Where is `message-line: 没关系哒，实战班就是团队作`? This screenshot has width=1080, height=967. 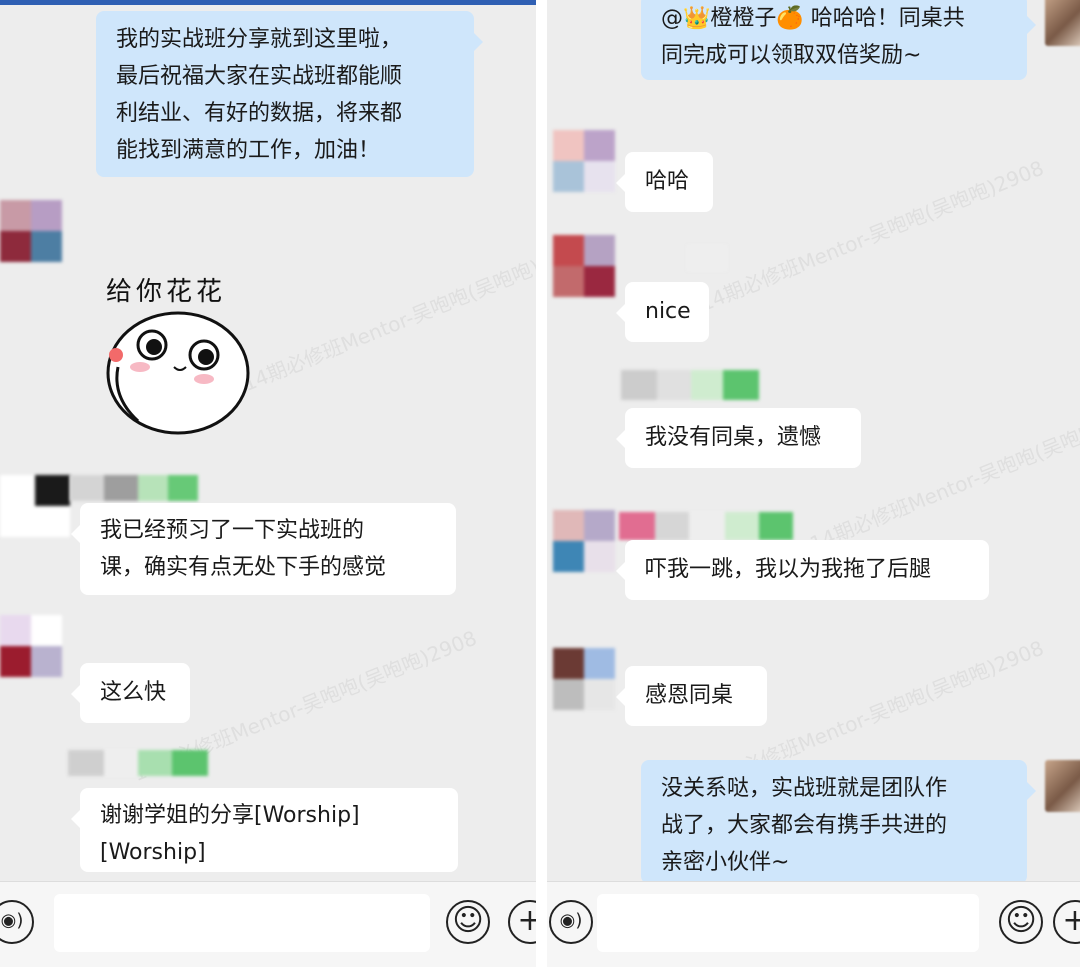
message-line: 没关系哒，实战班就是团队作 is located at coordinates (804, 788).